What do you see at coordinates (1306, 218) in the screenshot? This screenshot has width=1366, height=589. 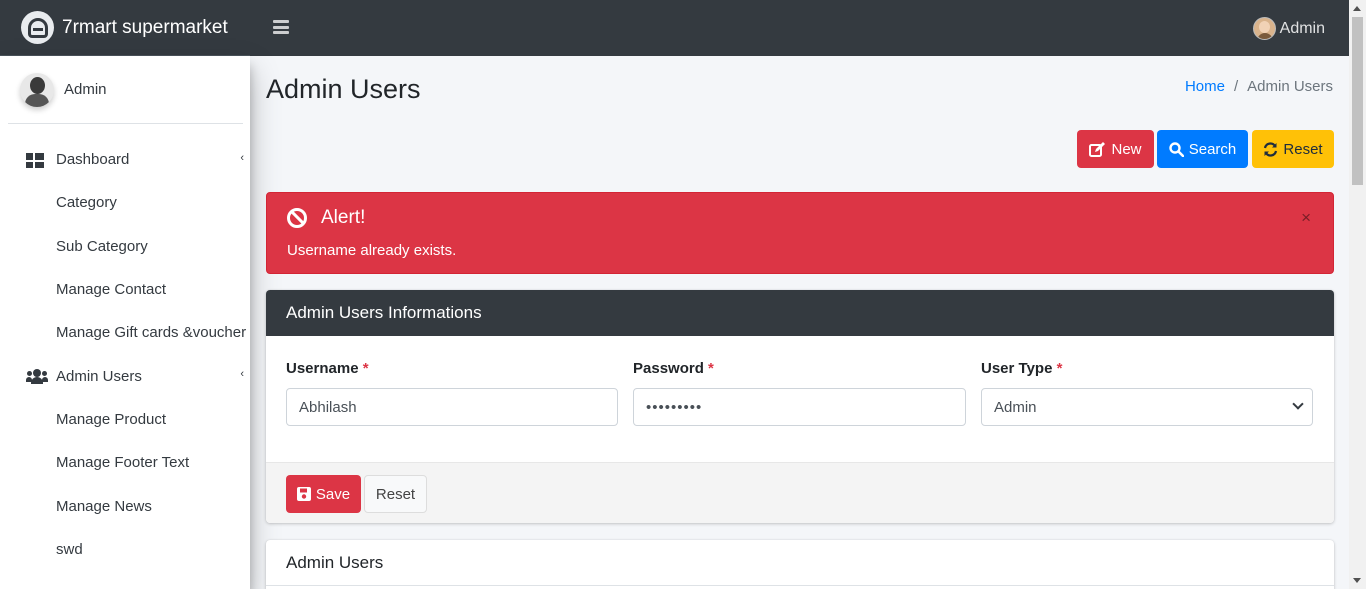 I see `close-icon: ×` at bounding box center [1306, 218].